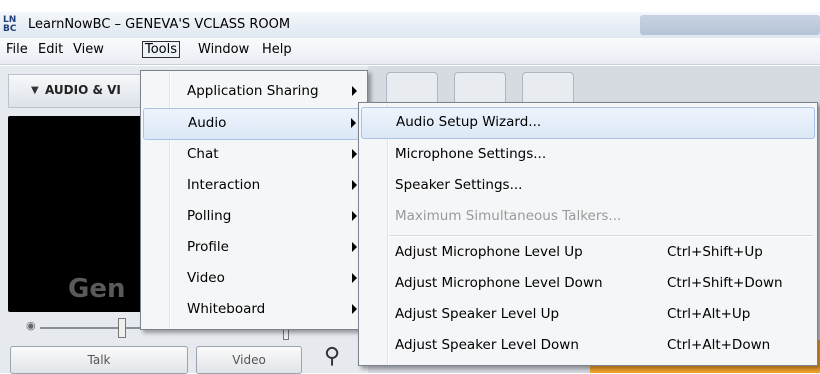 The width and height of the screenshot is (820, 374). Describe the element at coordinates (715, 252) in the screenshot. I see `shortcut-label: Ctrl+Shift+Up` at that location.